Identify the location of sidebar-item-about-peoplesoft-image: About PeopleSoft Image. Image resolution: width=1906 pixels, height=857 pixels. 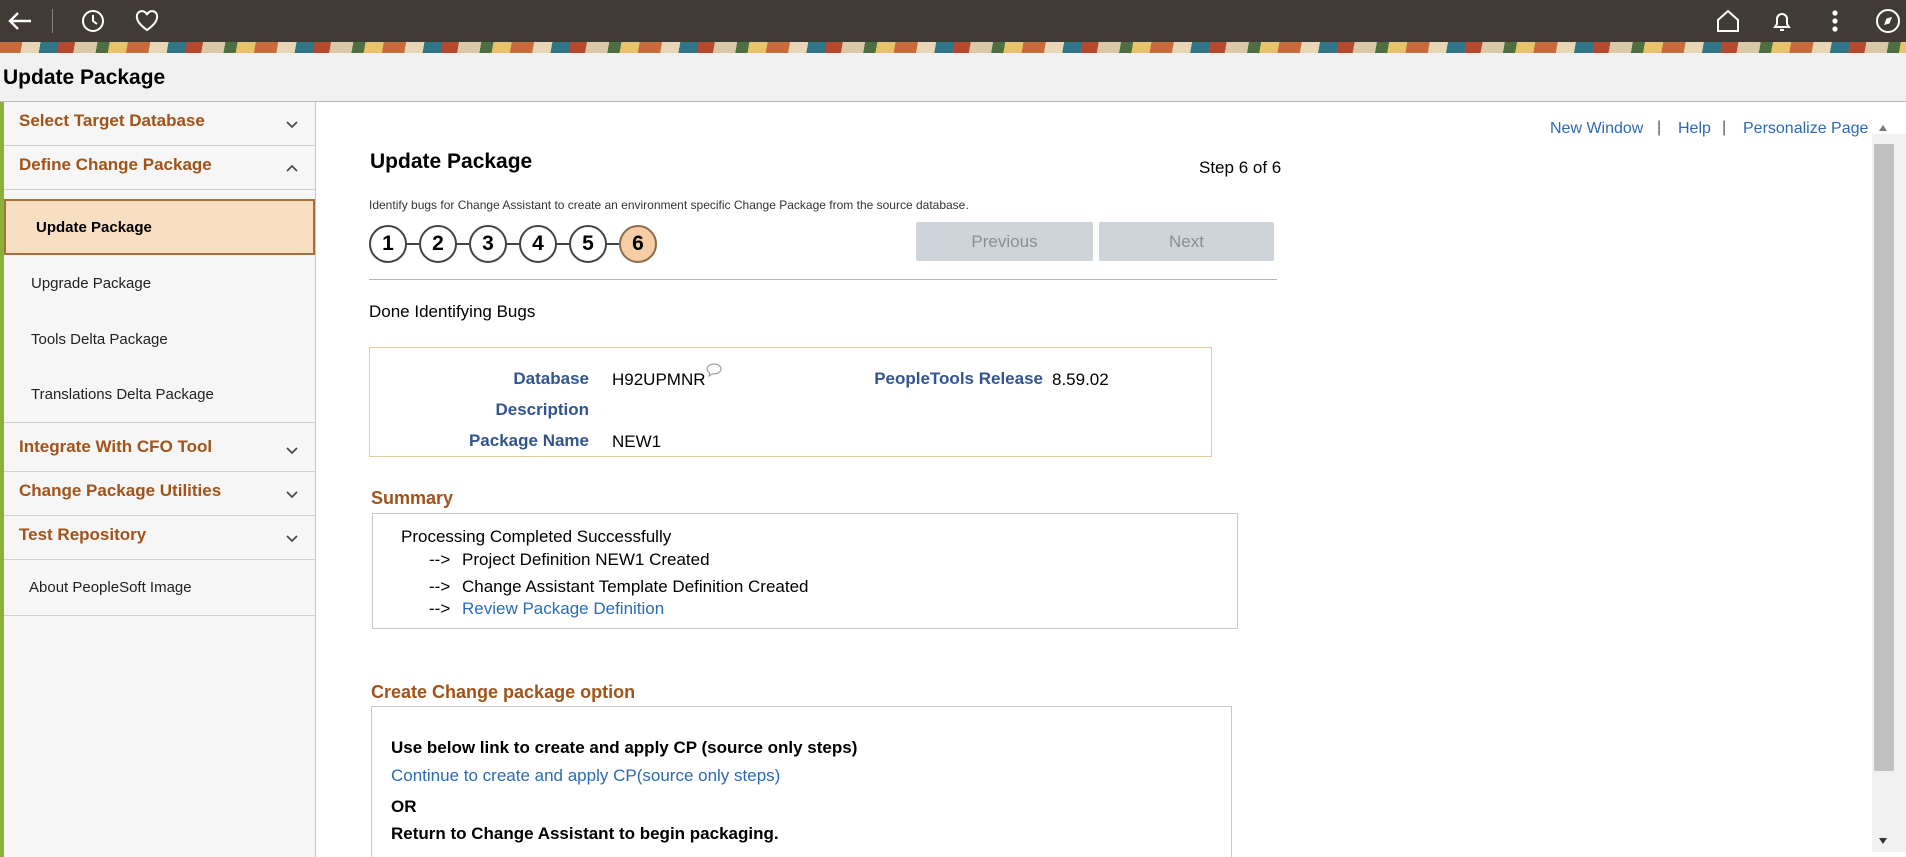
(159, 588).